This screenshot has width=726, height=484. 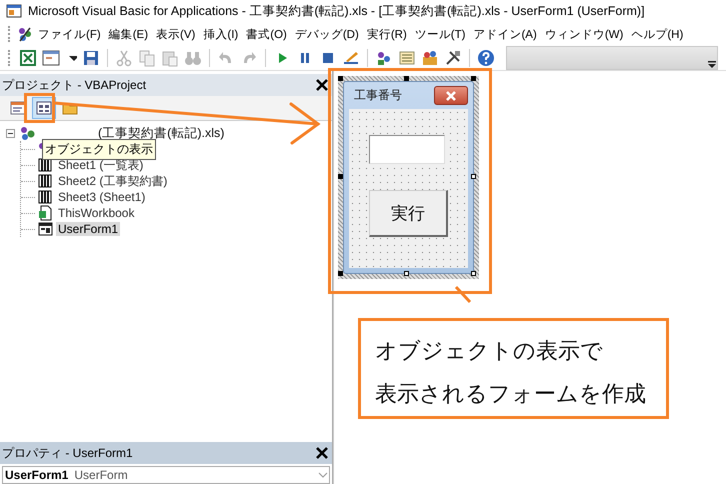 What do you see at coordinates (18, 108) in the screenshot?
I see `code-view-icon` at bounding box center [18, 108].